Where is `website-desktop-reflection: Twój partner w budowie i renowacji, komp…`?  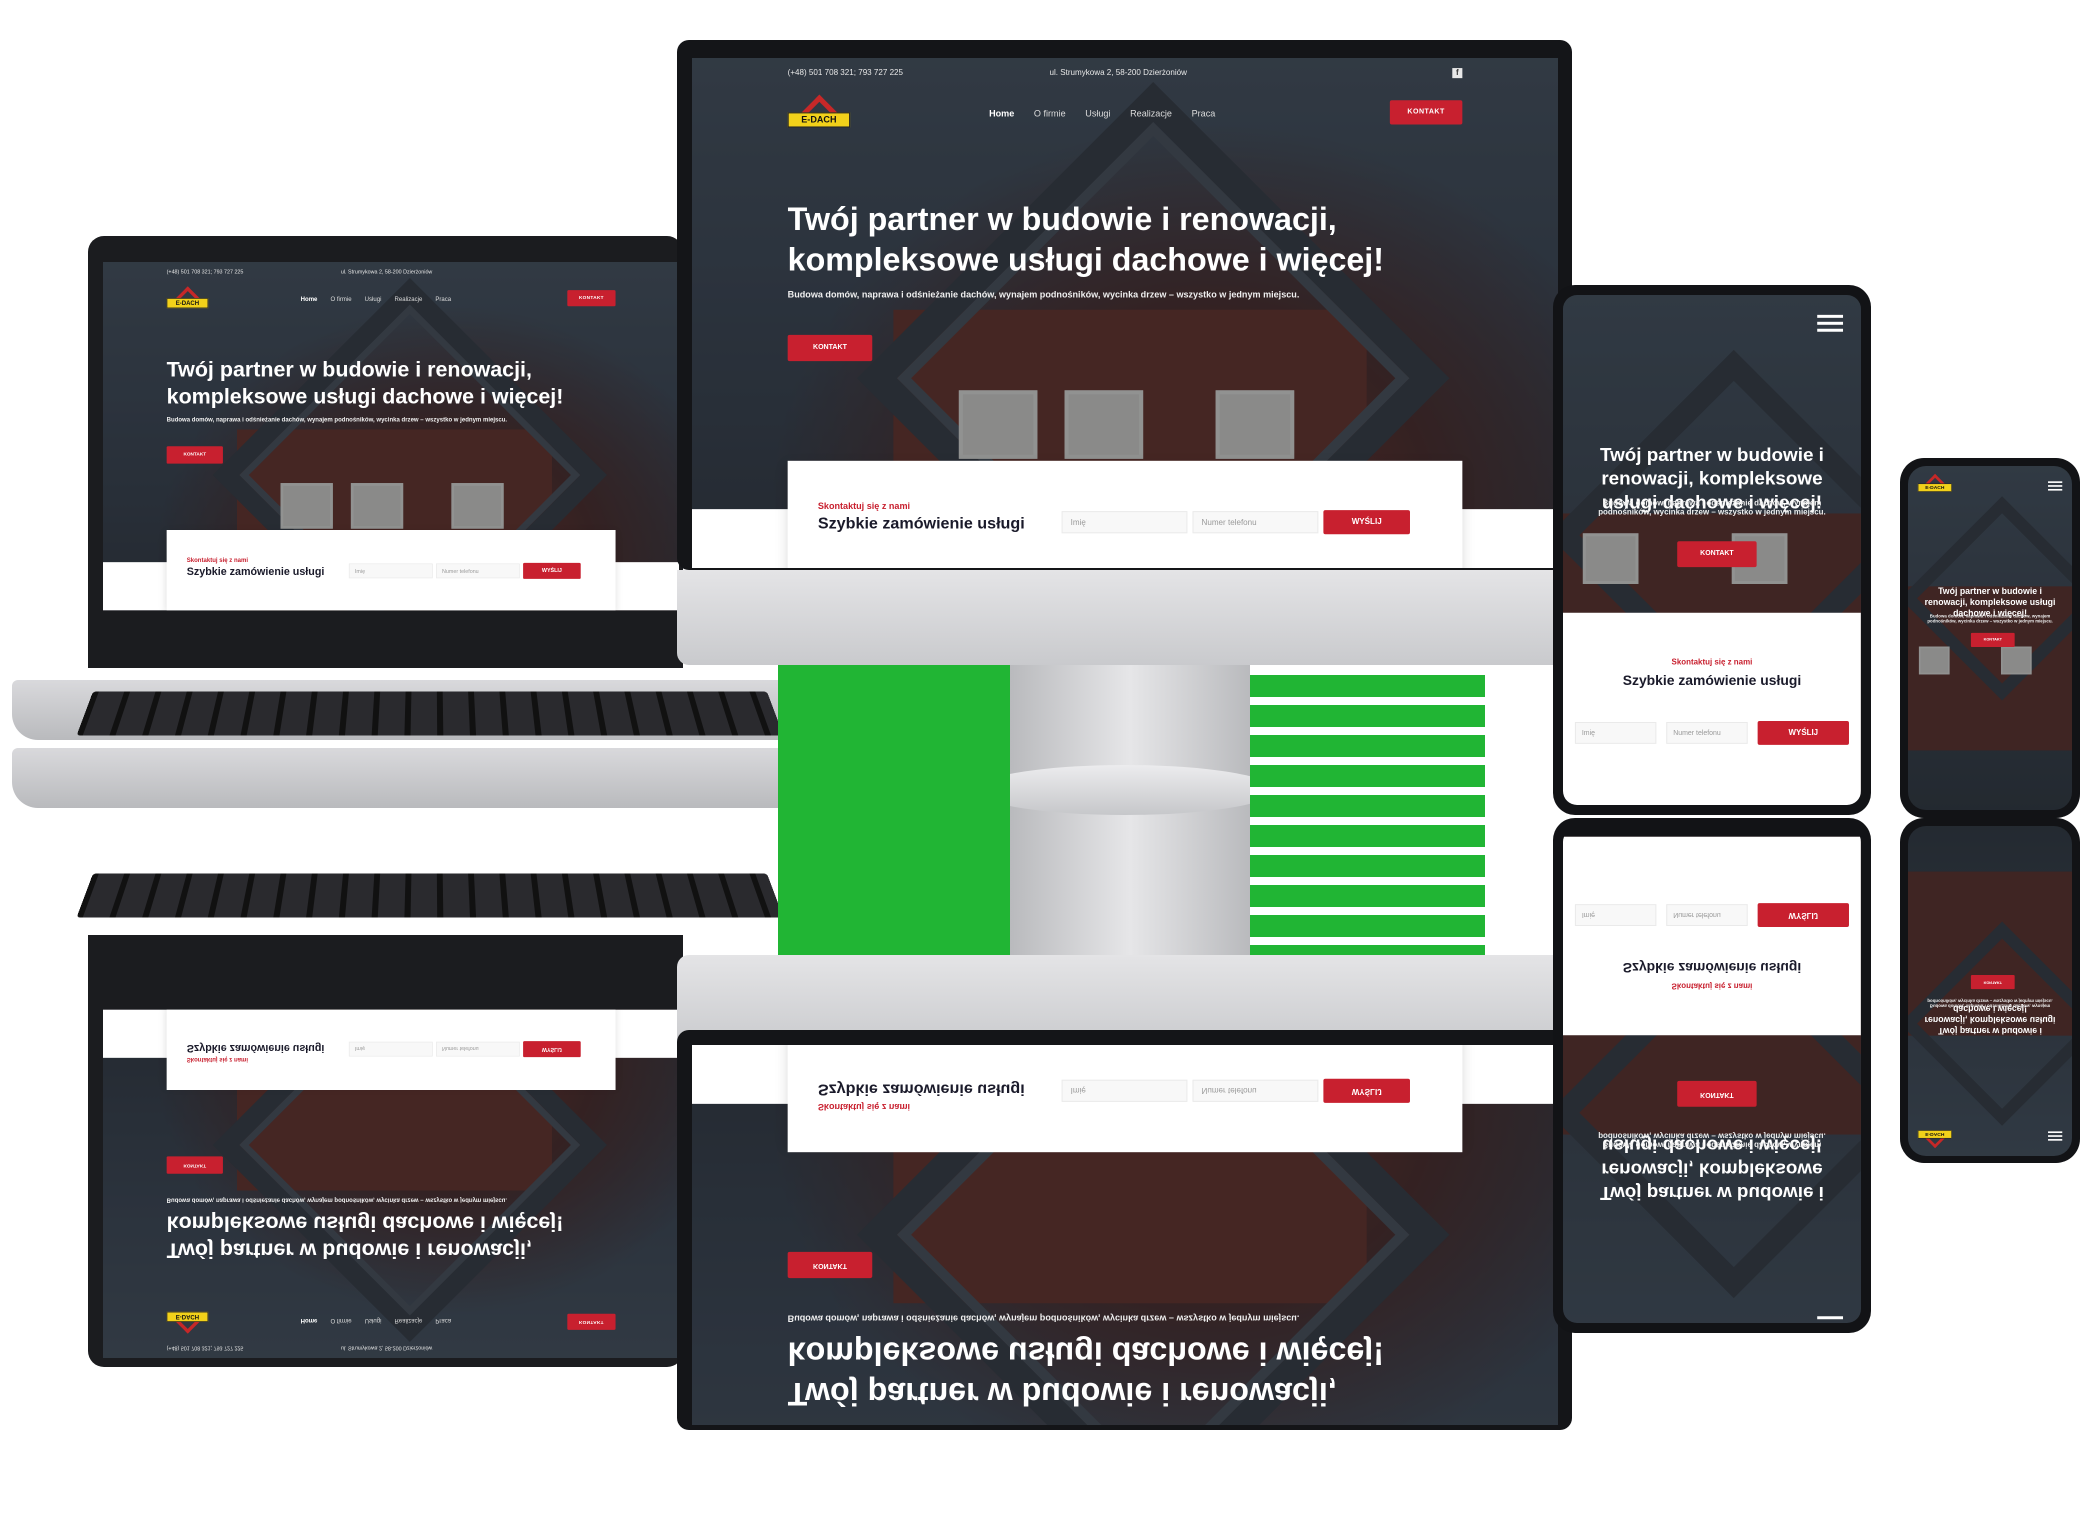 website-desktop-reflection: Twój partner w budowie i renowacji, komp… is located at coordinates (1125, 1235).